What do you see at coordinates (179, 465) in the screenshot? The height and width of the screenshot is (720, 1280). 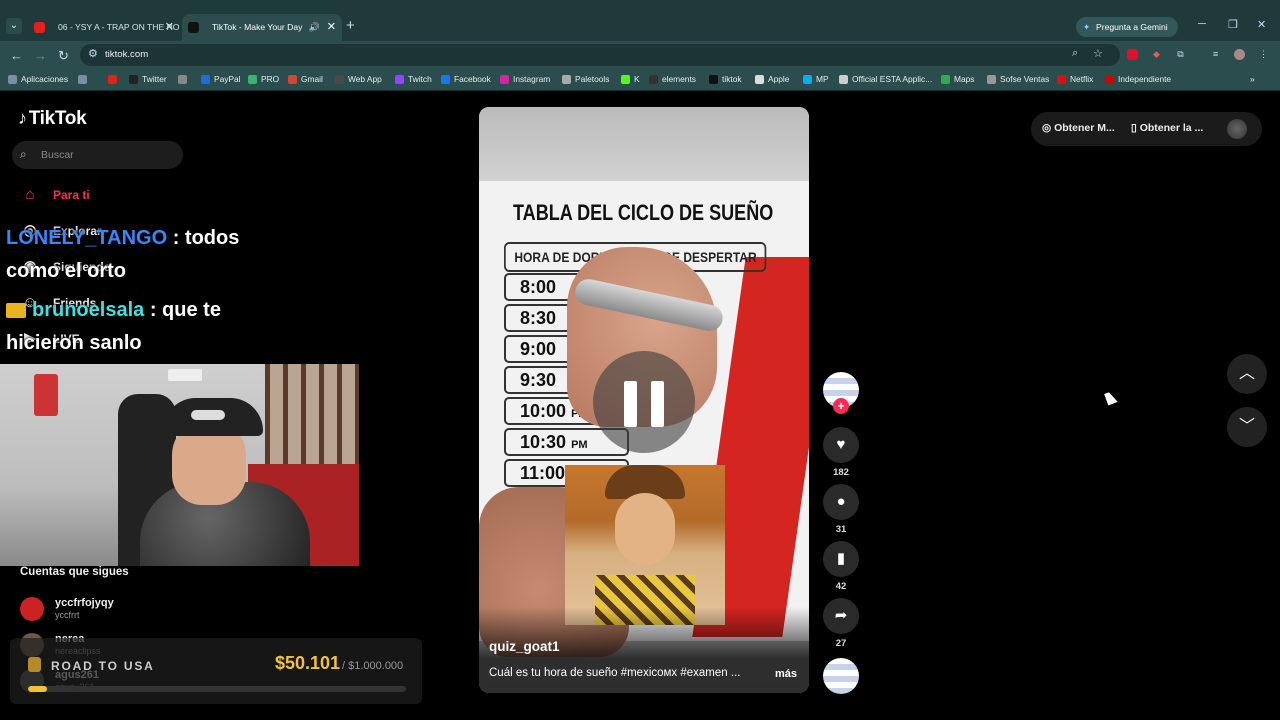 I see `webcam-overlay` at bounding box center [179, 465].